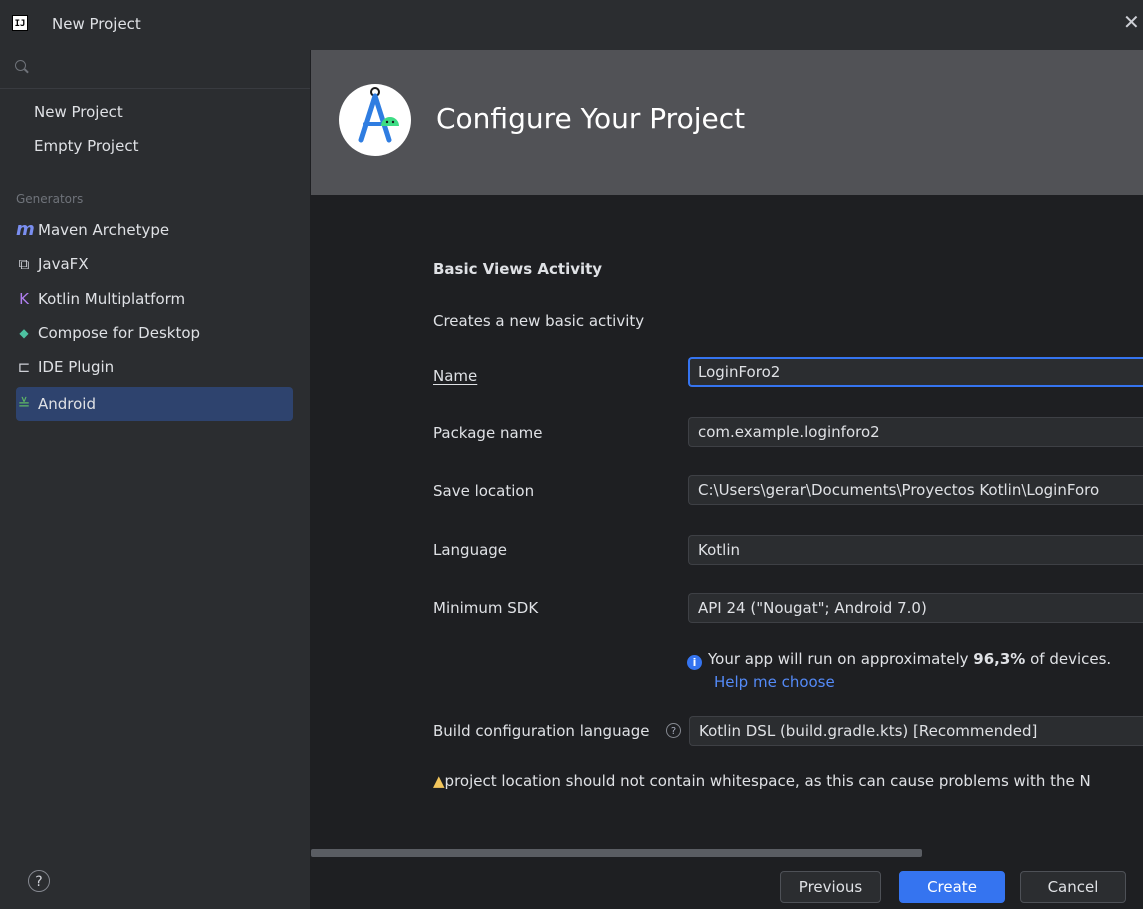 This screenshot has width=1143, height=909. Describe the element at coordinates (439, 781) in the screenshot. I see `warning-icon: ▲` at that location.